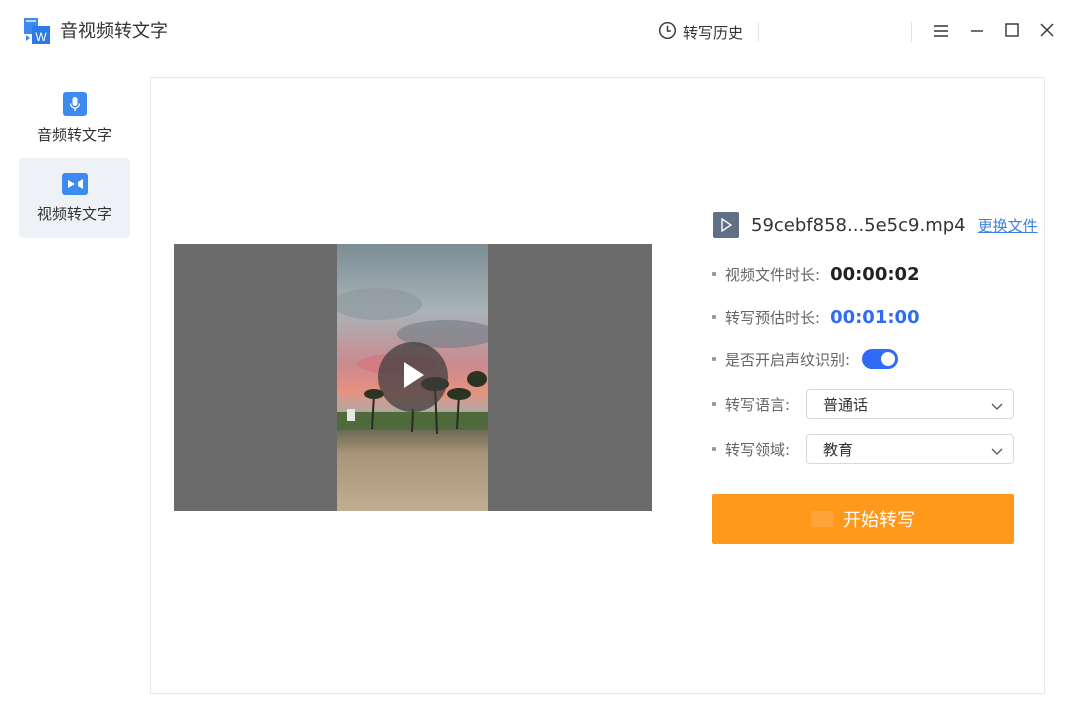 This screenshot has height=720, width=1080. What do you see at coordinates (880, 359) in the screenshot?
I see `voiceprint-toggle` at bounding box center [880, 359].